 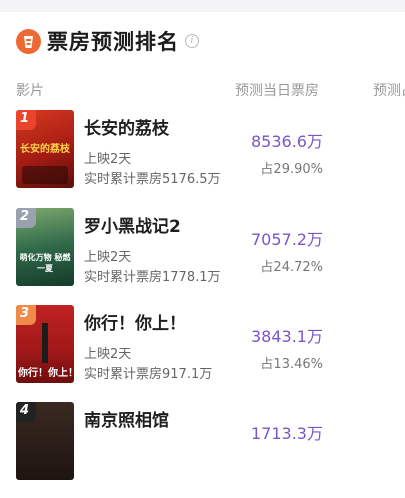 I want to click on box-office-logo-icon, so click(x=28, y=41).